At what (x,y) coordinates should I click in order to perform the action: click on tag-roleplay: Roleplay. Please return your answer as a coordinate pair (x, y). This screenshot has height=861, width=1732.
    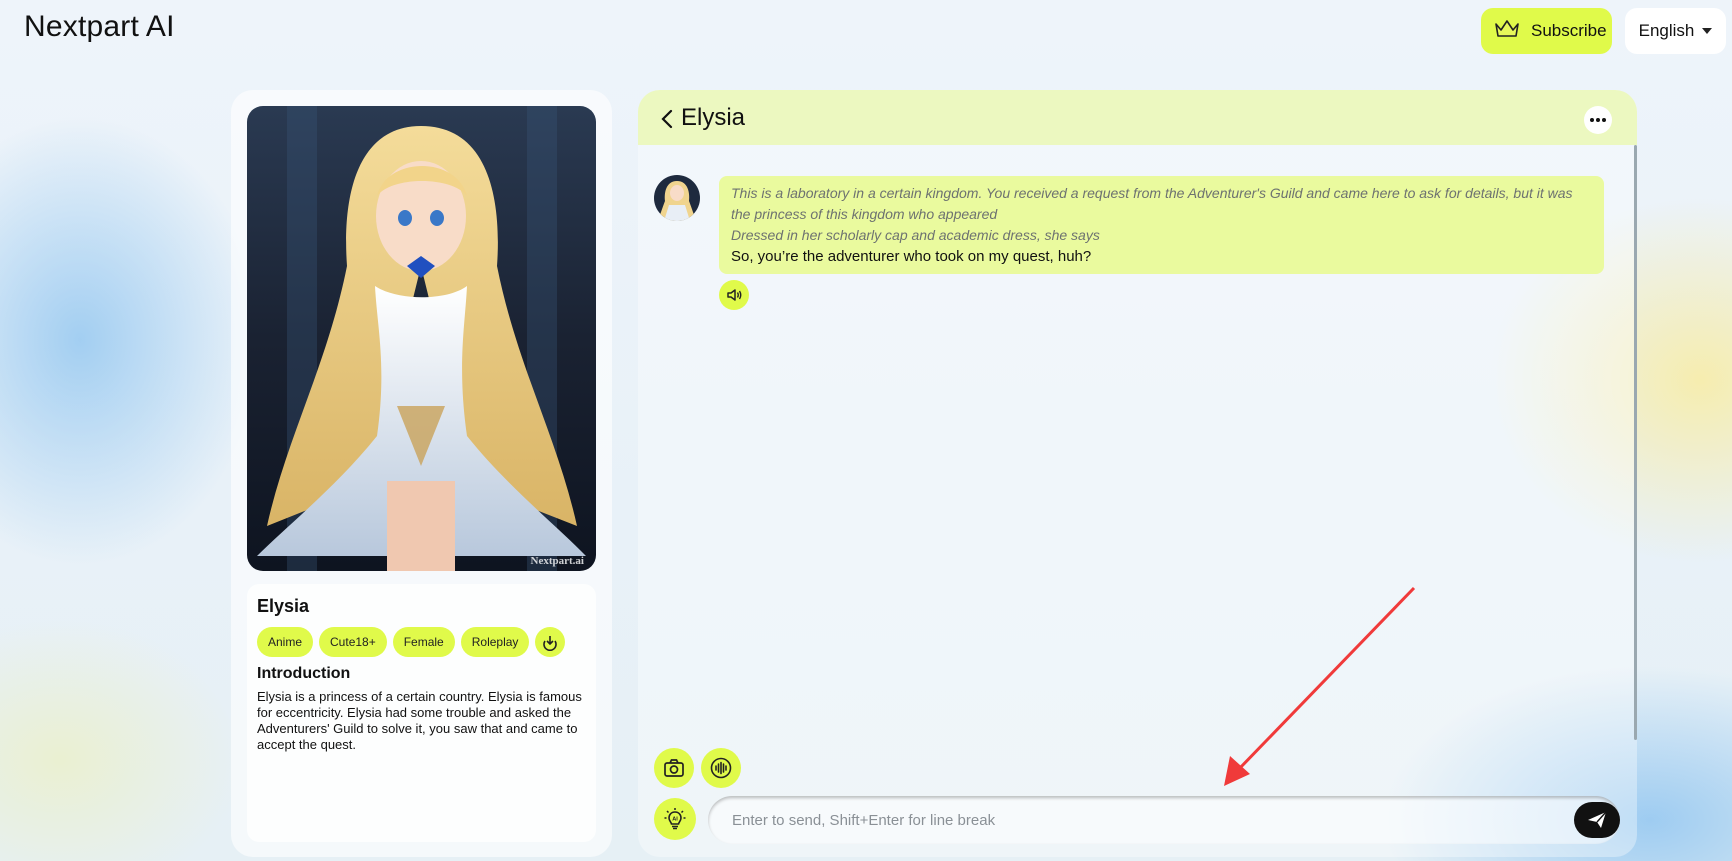
    Looking at the image, I should click on (495, 642).